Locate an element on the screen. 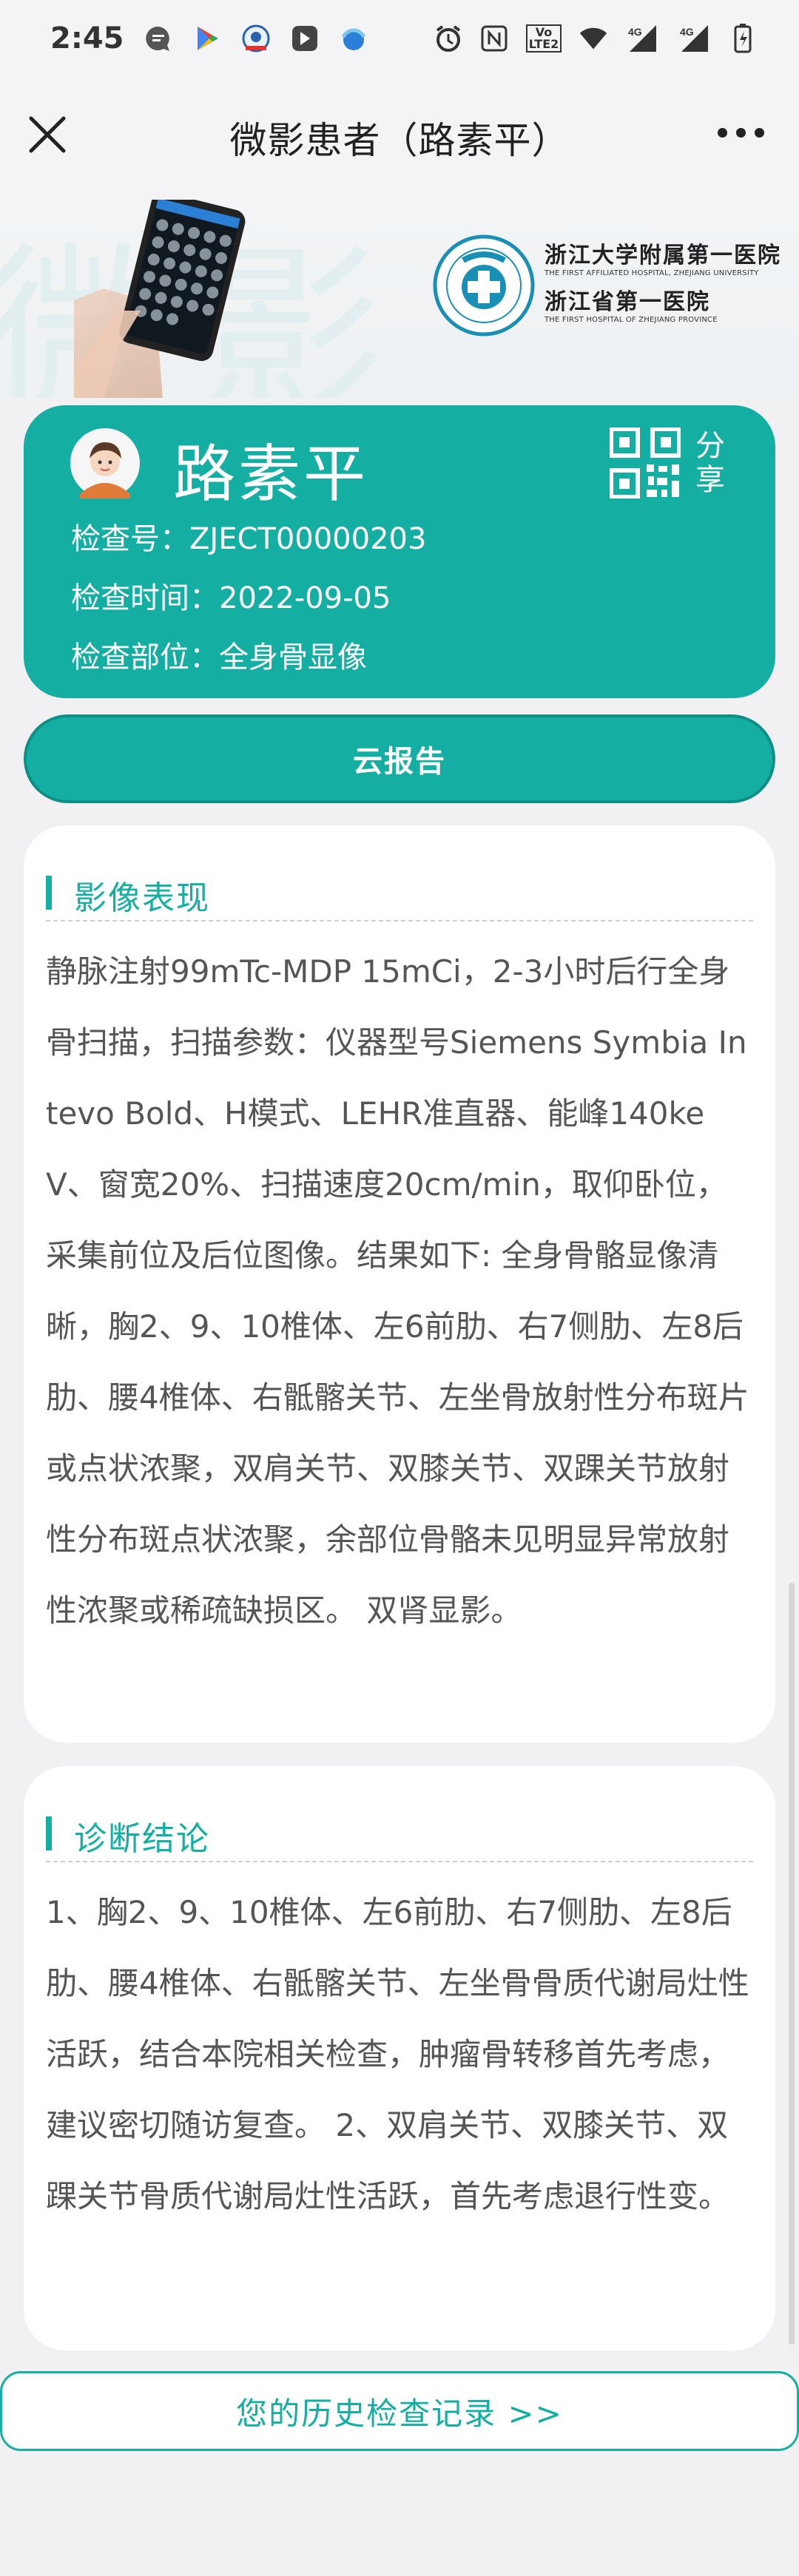  alarm-icon is located at coordinates (448, 38).